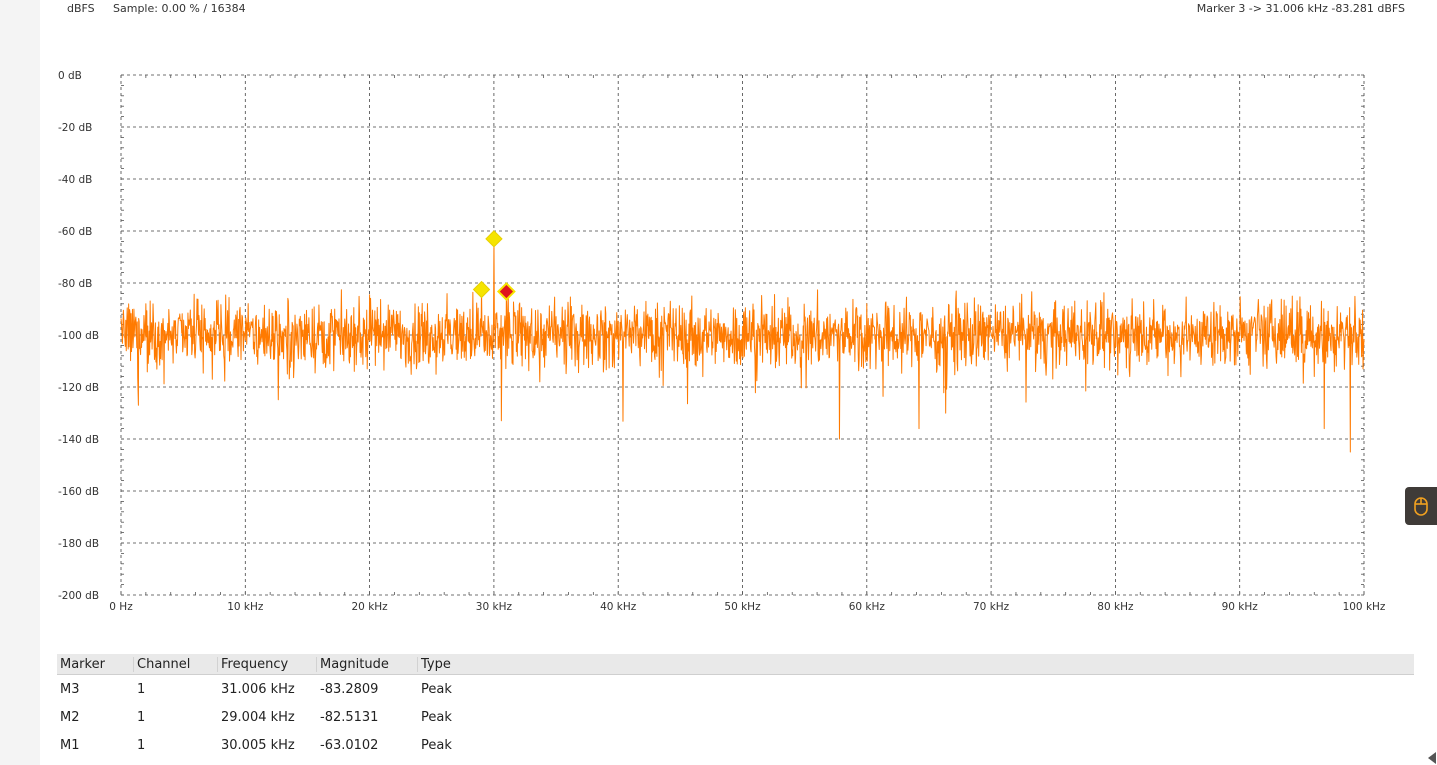 This screenshot has height=765, width=1437. What do you see at coordinates (735, 717) in the screenshot?
I see `table-row: M2 1 29.004 kHz -82.5131 Peak` at bounding box center [735, 717].